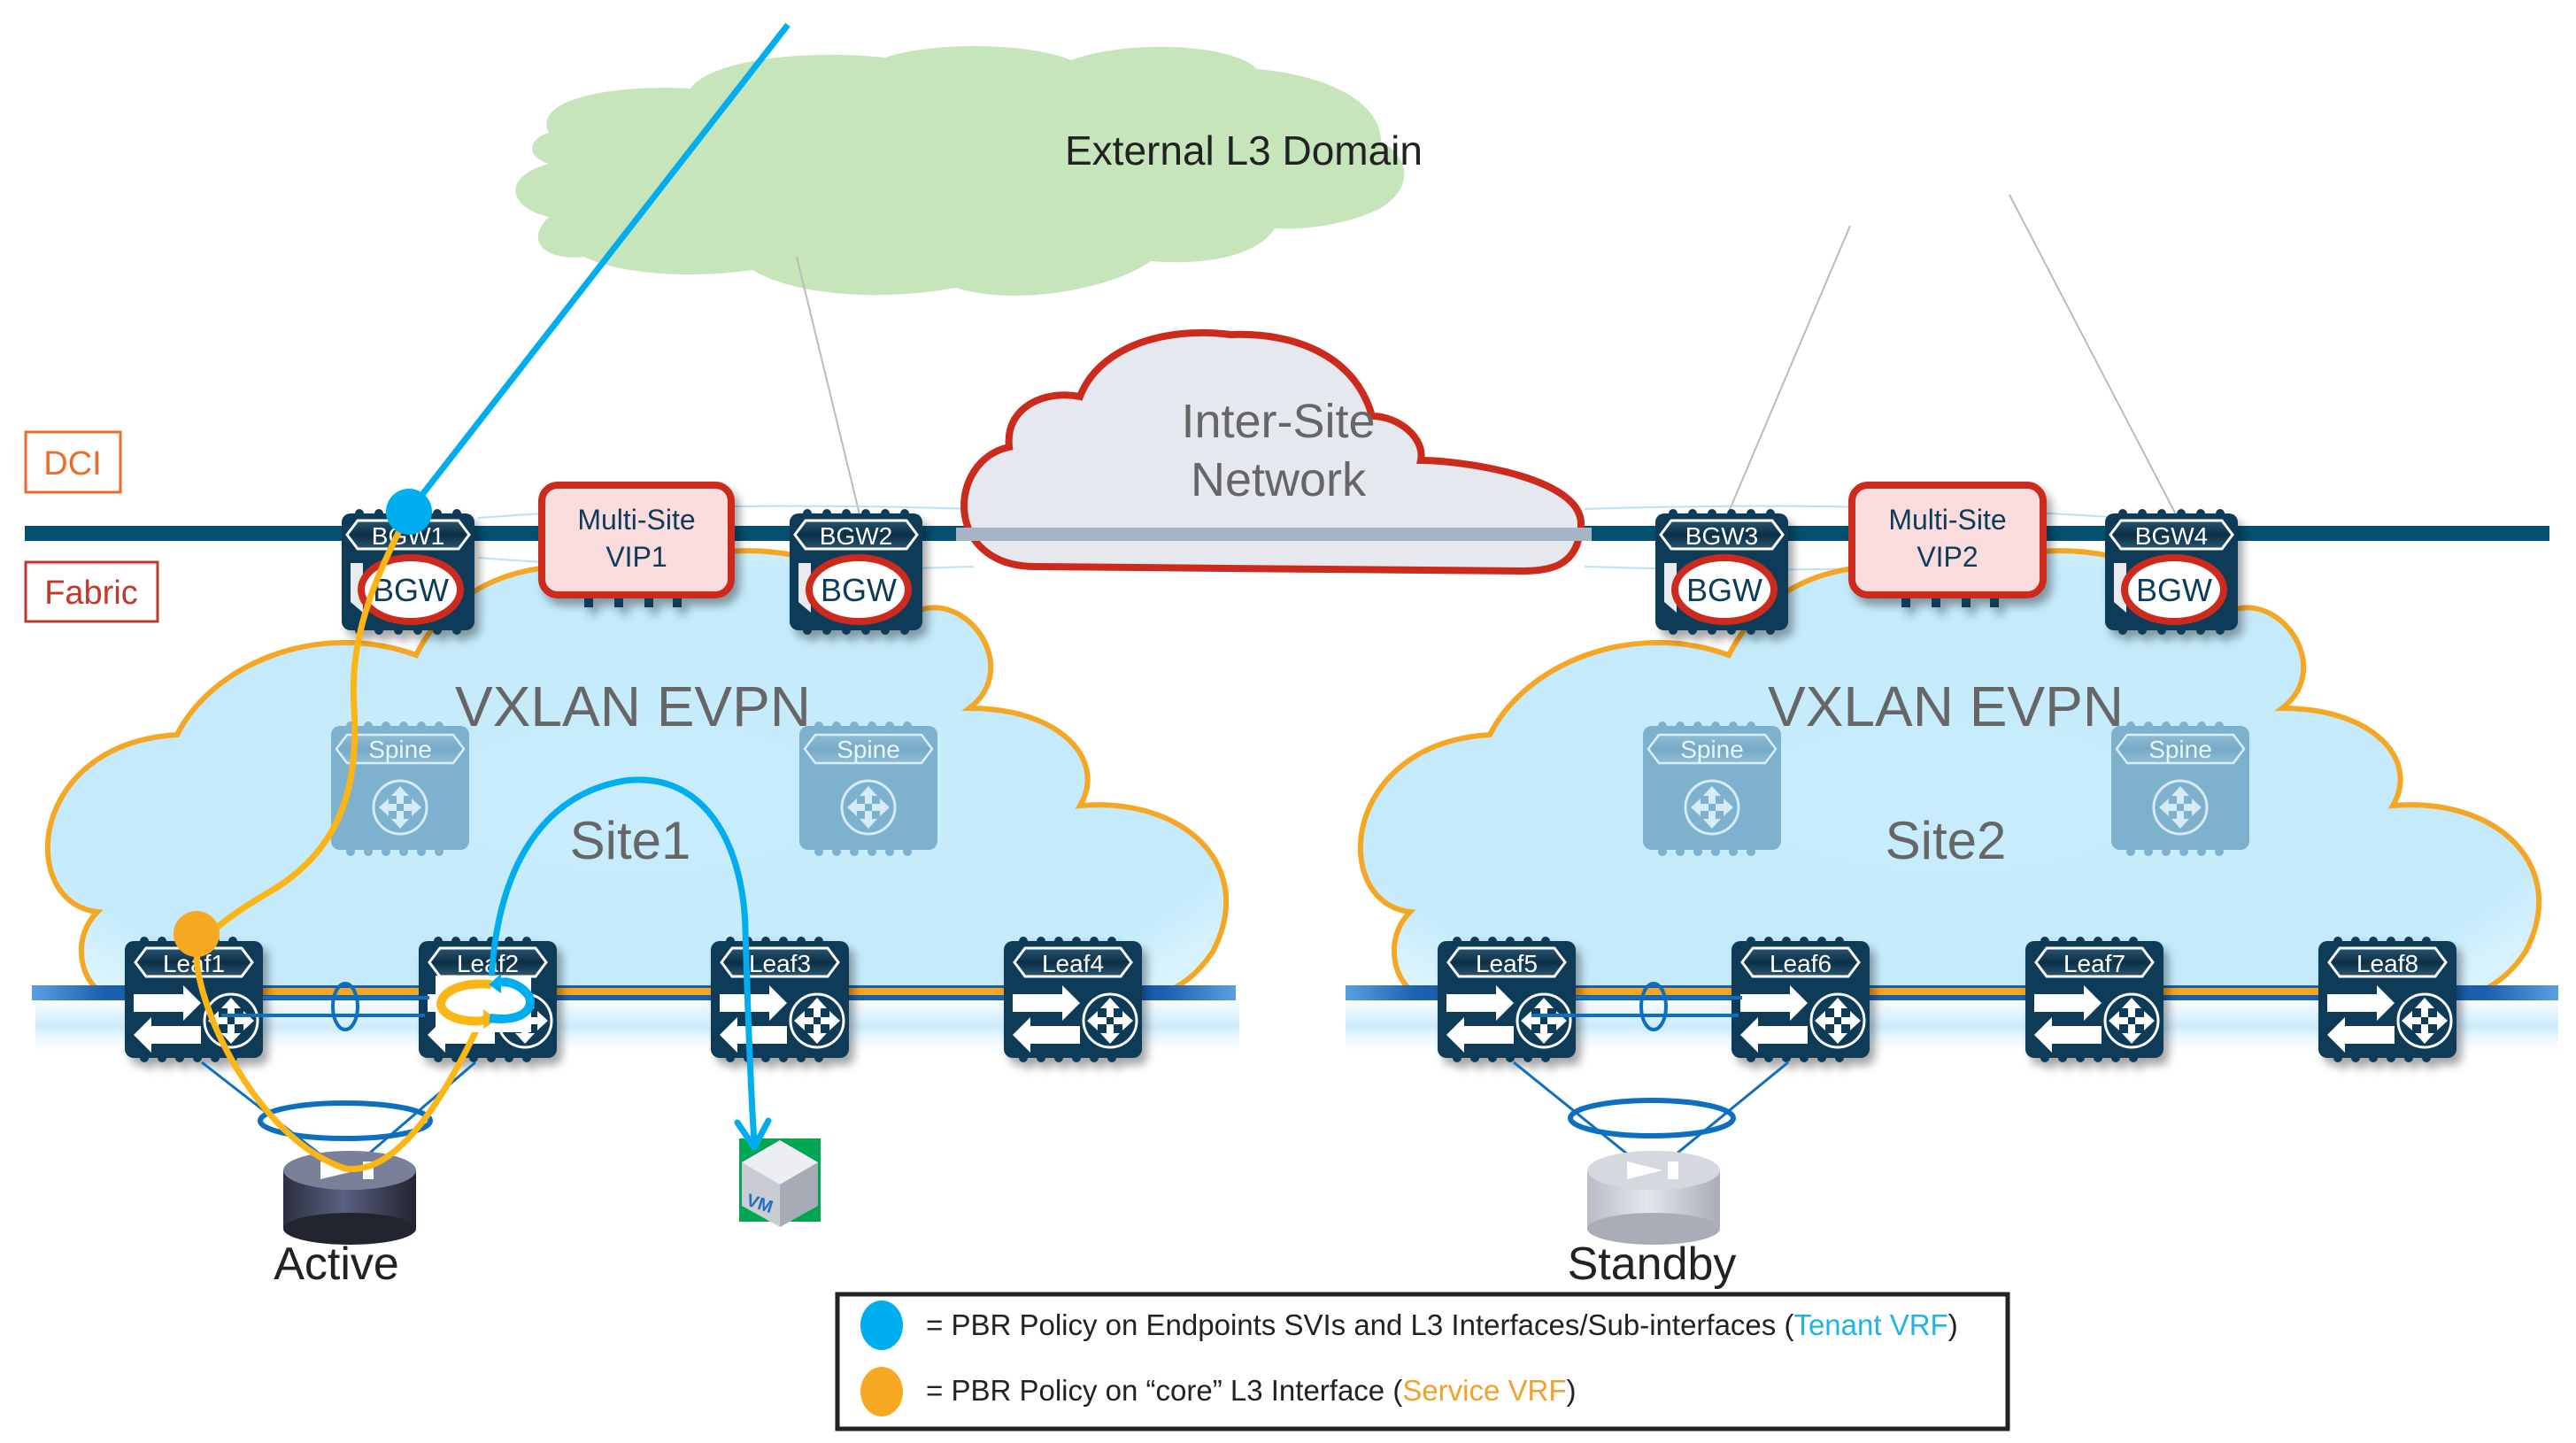  What do you see at coordinates (630, 840) in the screenshot?
I see `site1-name-label: Site1` at bounding box center [630, 840].